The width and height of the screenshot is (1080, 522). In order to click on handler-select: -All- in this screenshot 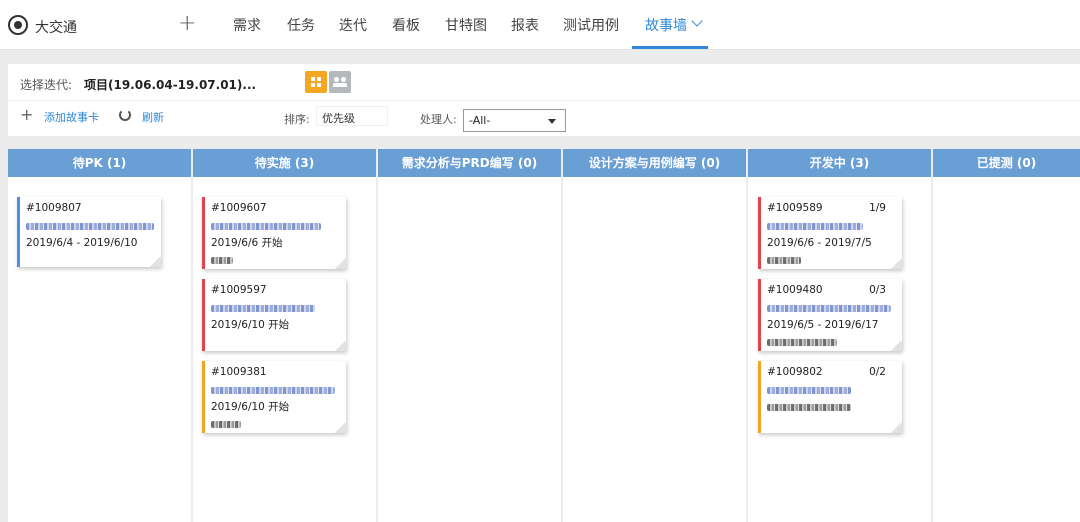, I will do `click(514, 120)`.